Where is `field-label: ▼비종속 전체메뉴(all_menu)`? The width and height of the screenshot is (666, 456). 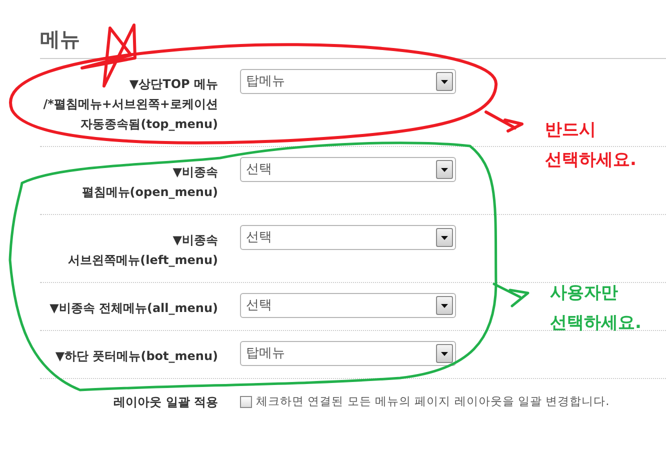
field-label: ▼비종속 전체메뉴(all_menu) is located at coordinates (133, 308).